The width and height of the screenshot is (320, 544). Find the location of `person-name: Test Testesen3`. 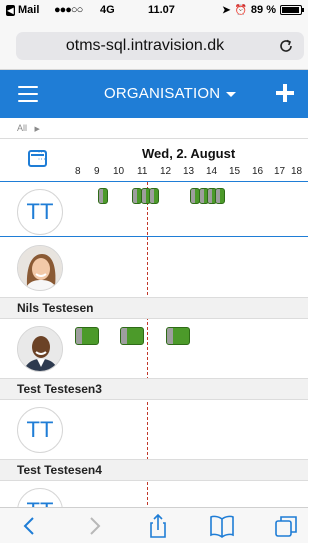

person-name: Test Testesen3 is located at coordinates (59, 389).